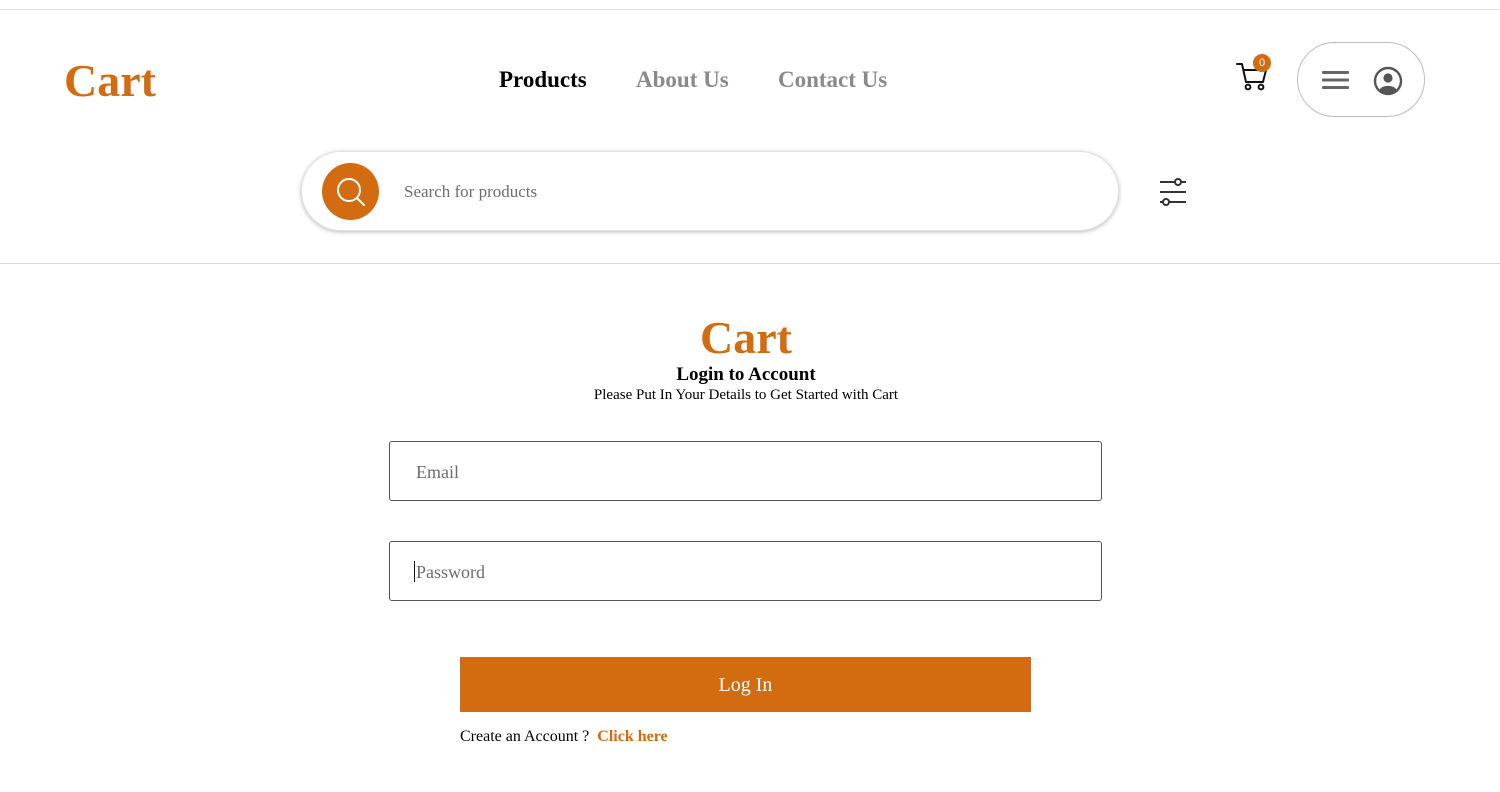  I want to click on top-divider, so click(750, 9).